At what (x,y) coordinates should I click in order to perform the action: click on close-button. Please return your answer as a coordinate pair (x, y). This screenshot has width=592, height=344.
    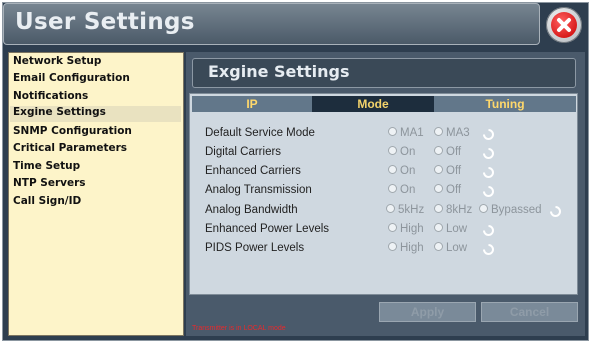
    Looking at the image, I should click on (564, 25).